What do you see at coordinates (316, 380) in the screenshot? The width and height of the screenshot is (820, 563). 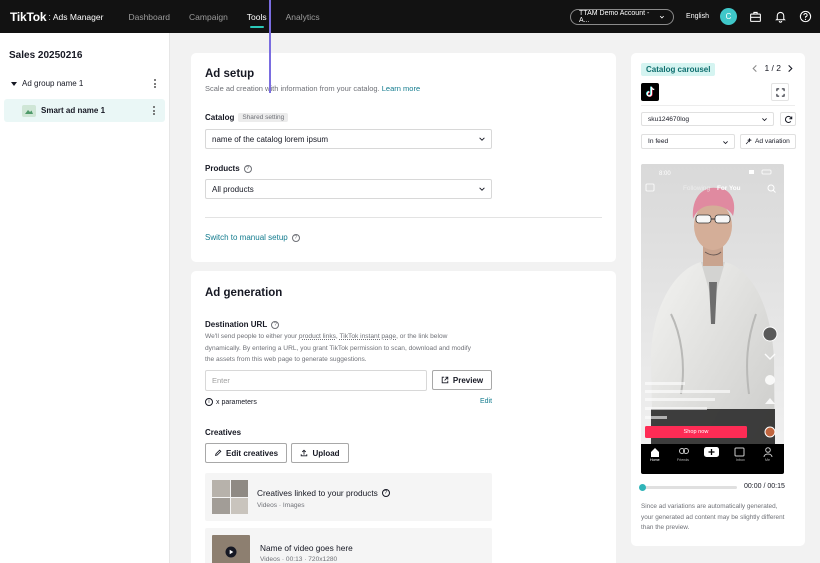 I see `destination-url-input: Enter` at bounding box center [316, 380].